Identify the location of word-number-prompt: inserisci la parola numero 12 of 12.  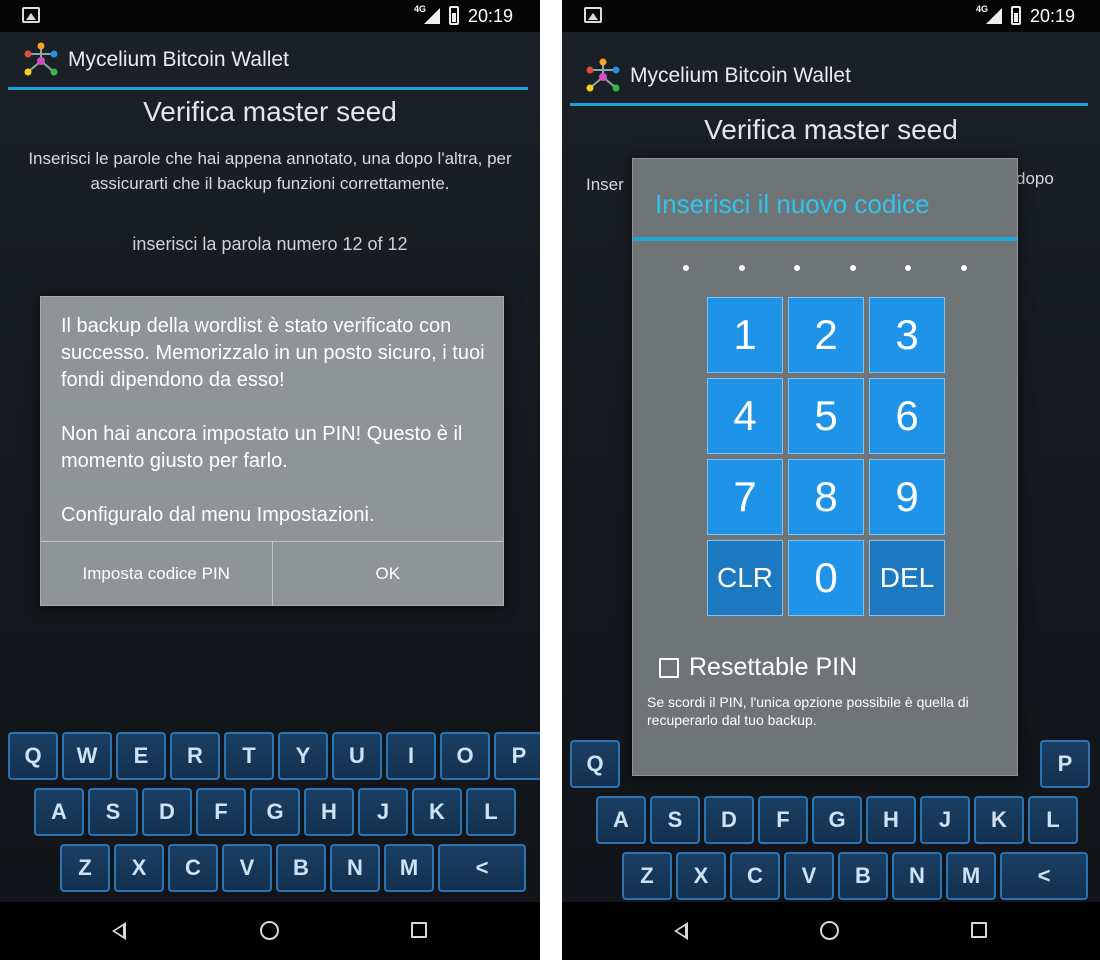
(270, 244).